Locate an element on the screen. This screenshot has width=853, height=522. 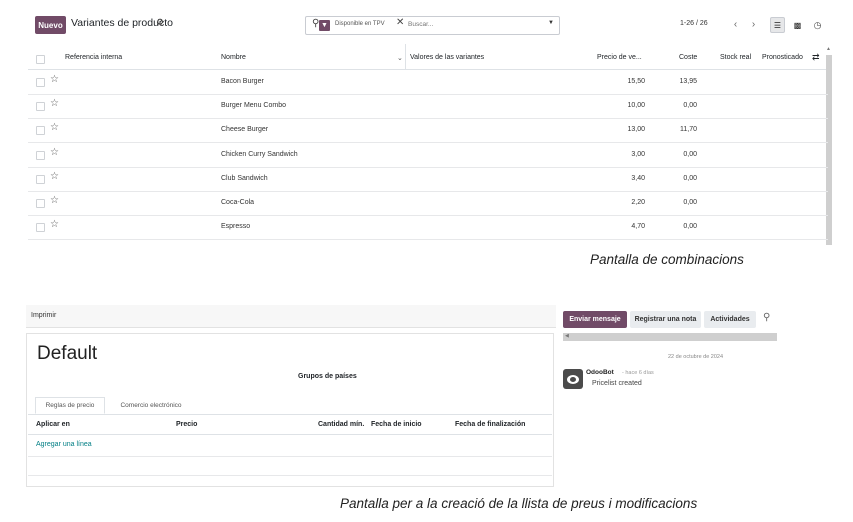
pager-next-button: › is located at coordinates (753, 24).